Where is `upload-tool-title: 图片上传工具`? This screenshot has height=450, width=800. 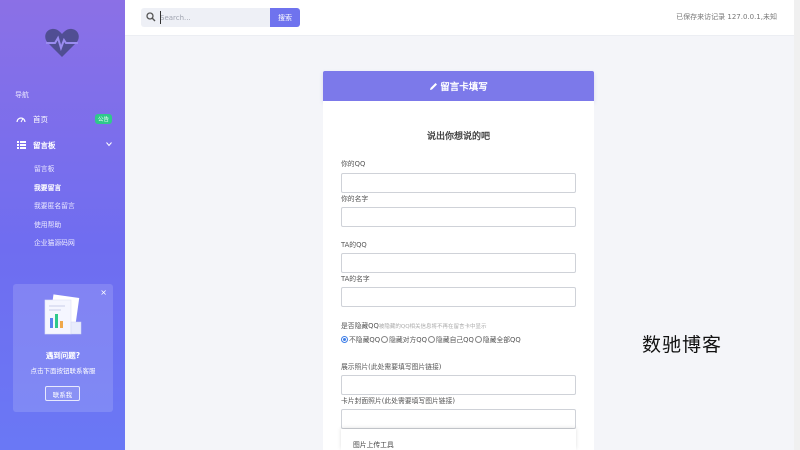 upload-tool-title: 图片上传工具 is located at coordinates (373, 445).